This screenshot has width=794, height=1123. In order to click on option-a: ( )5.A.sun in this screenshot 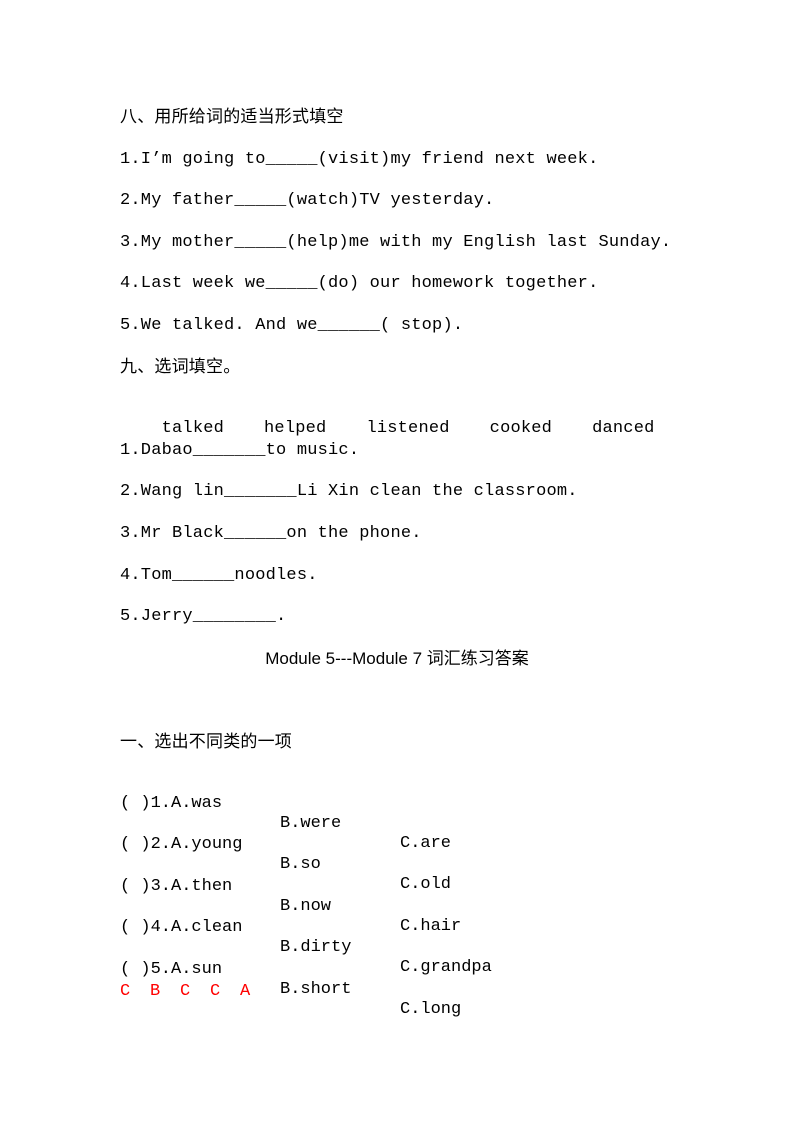, I will do `click(171, 969)`.